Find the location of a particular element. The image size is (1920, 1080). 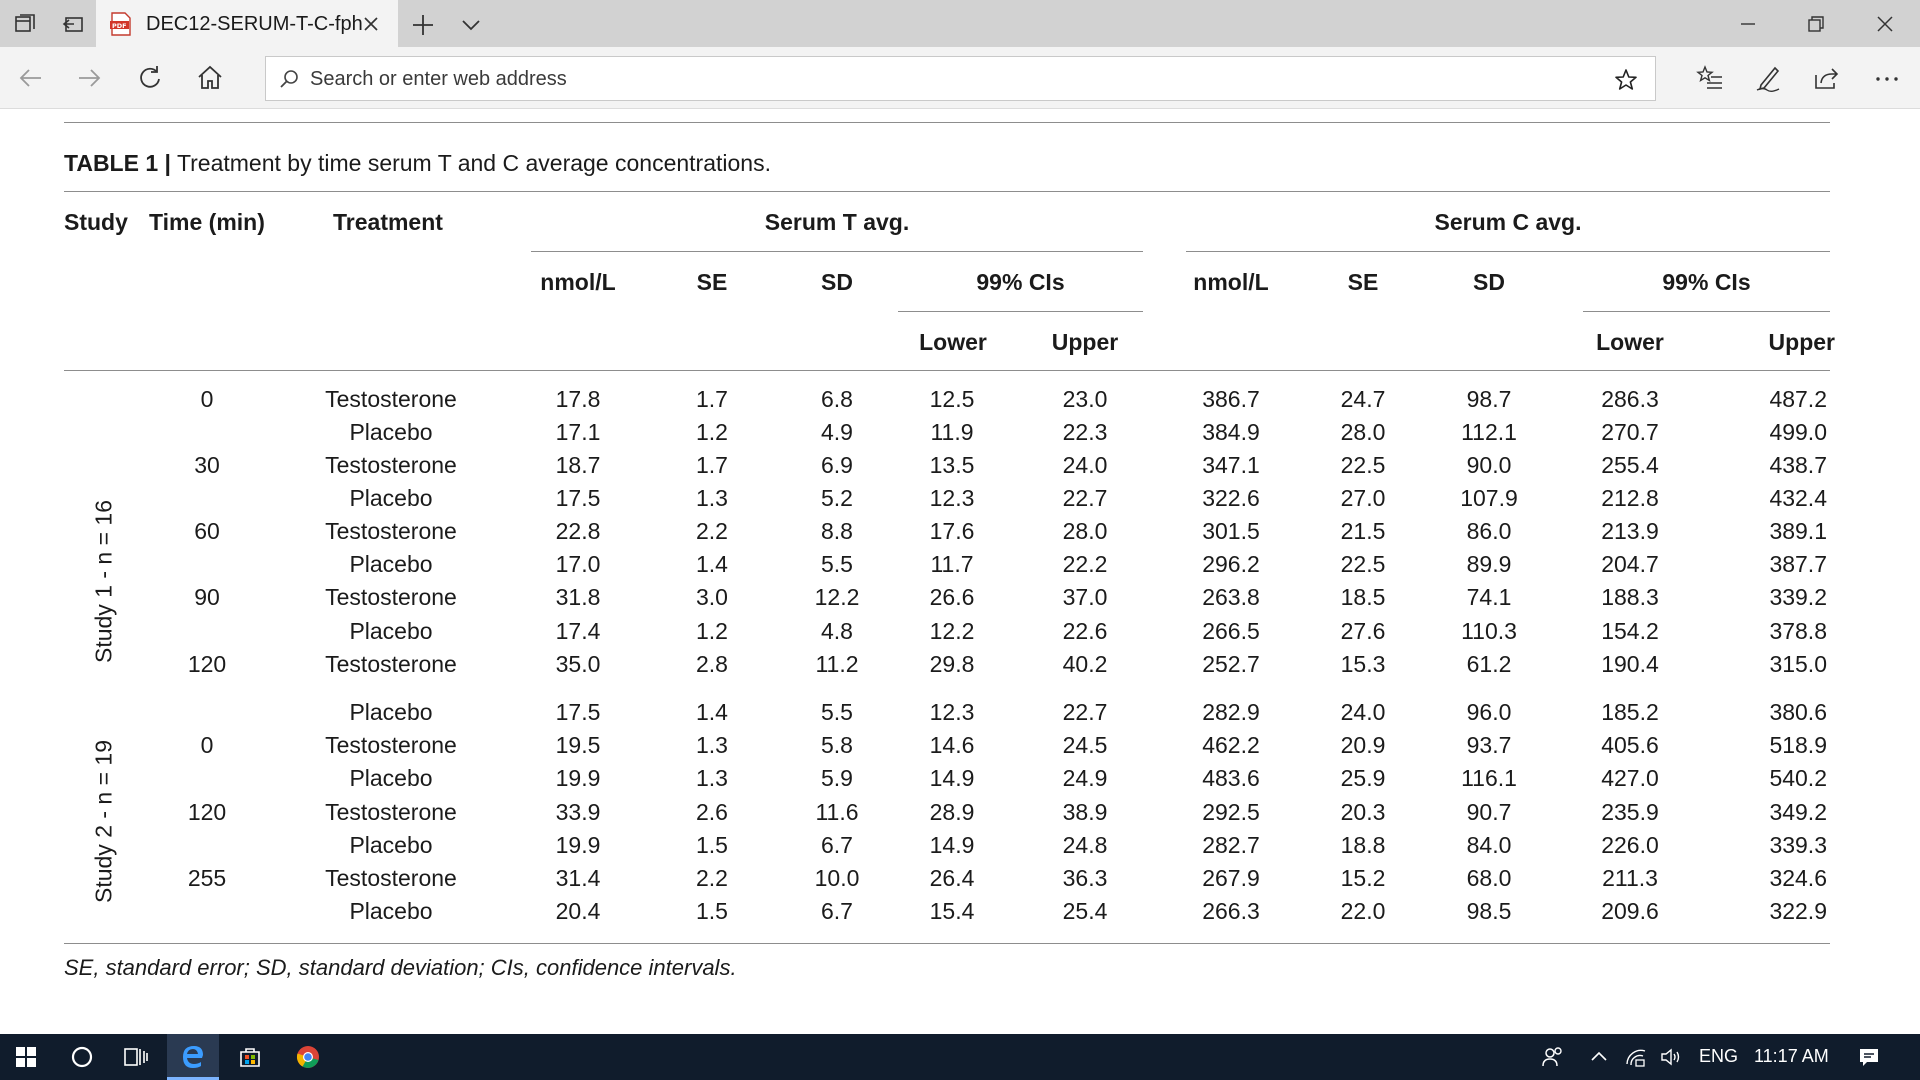

cell-c-upper: 499.0 is located at coordinates (1798, 432).